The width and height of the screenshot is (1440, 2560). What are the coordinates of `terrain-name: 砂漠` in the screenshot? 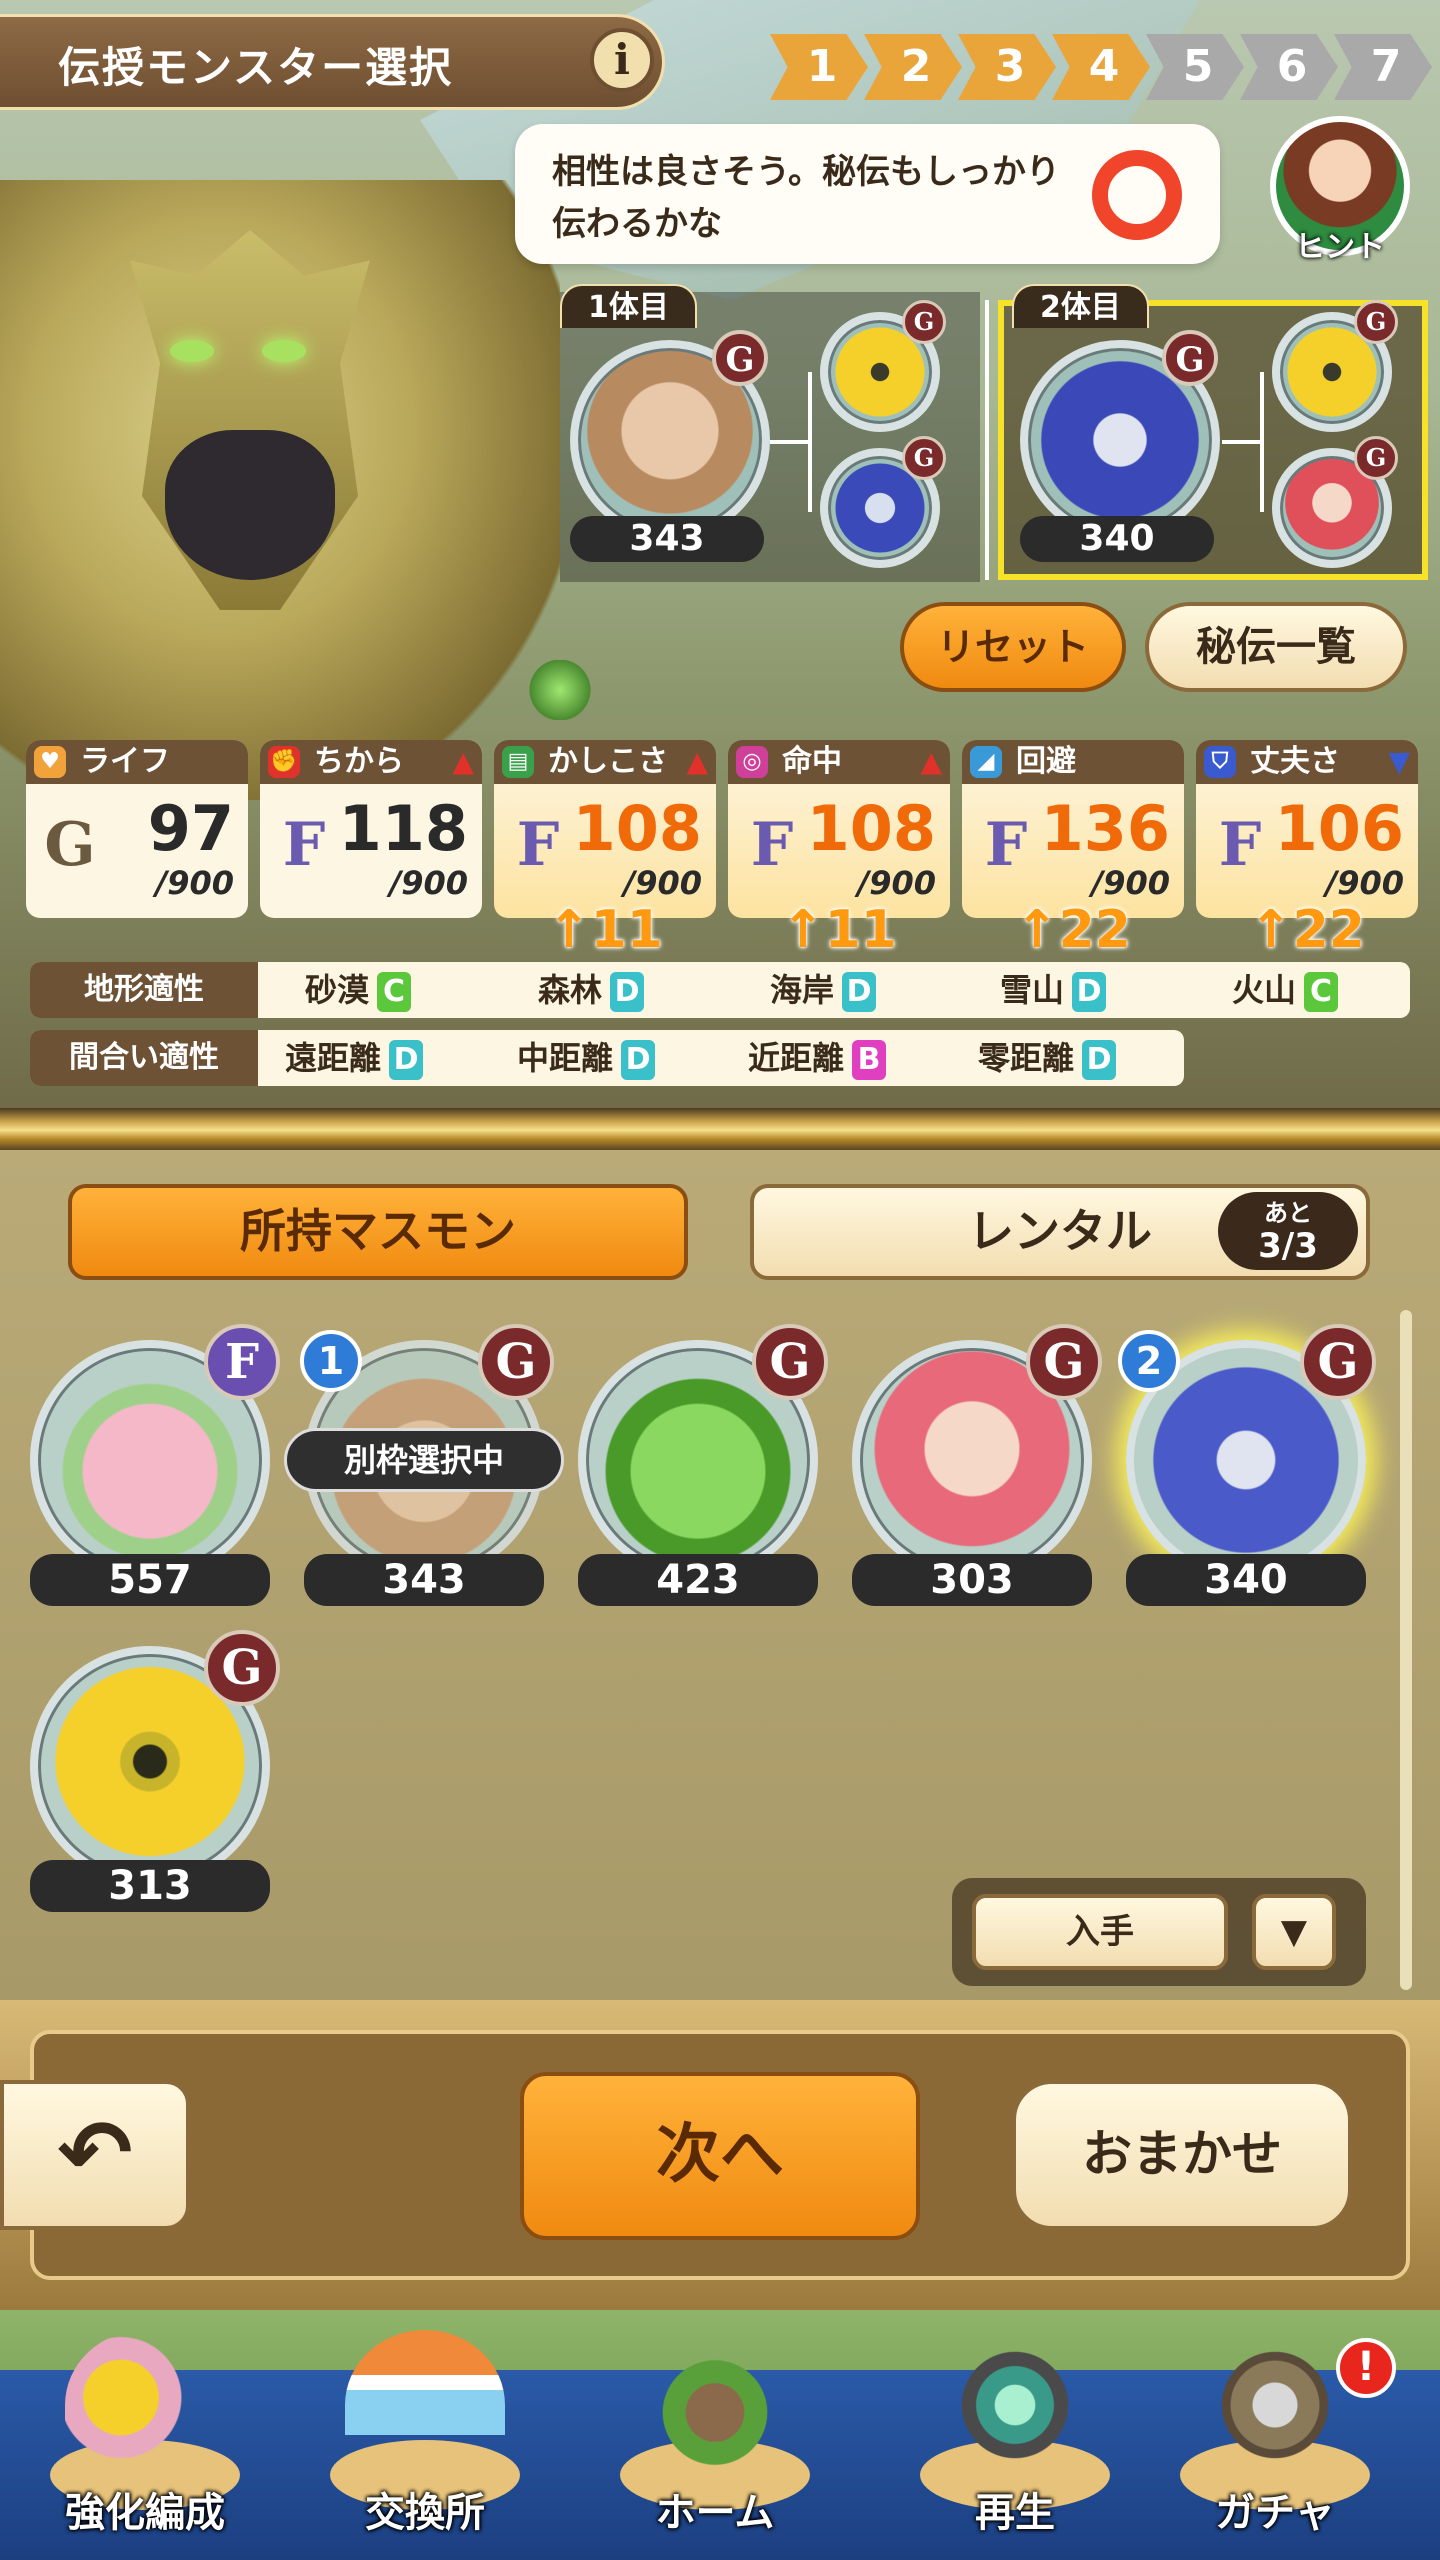 It's located at (337, 990).